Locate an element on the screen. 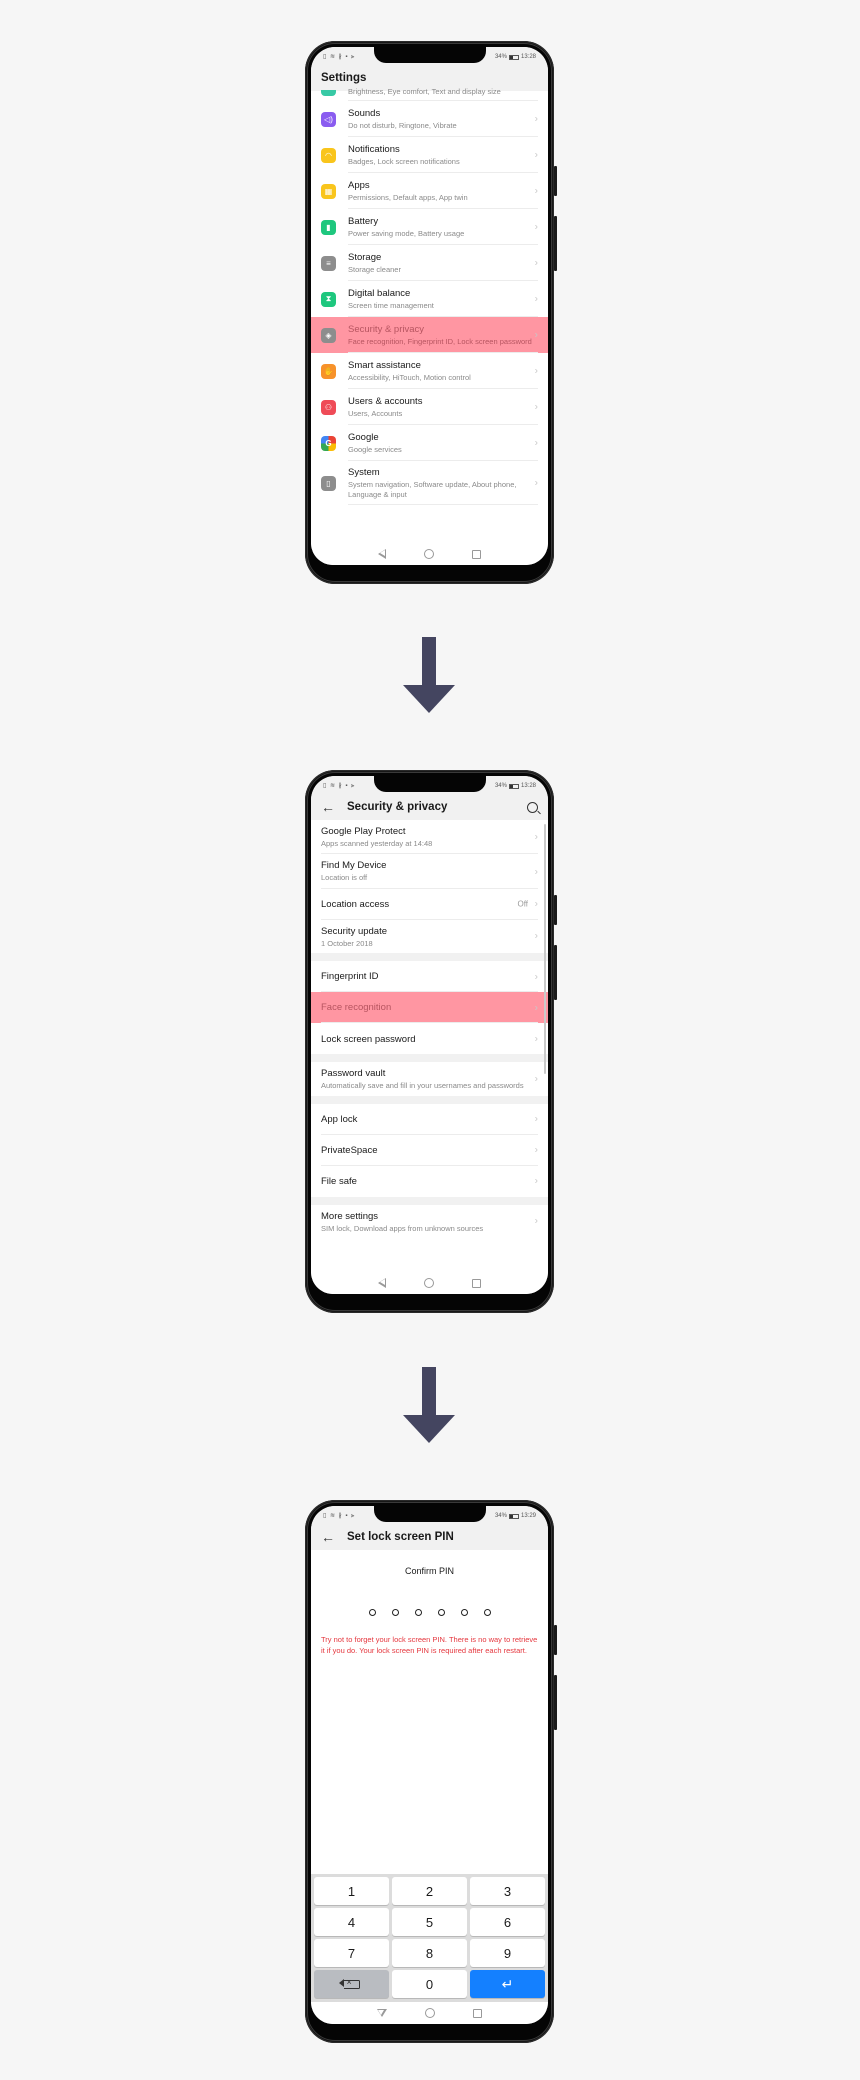  security-item-location-access: Location access Off › is located at coordinates (429, 904).